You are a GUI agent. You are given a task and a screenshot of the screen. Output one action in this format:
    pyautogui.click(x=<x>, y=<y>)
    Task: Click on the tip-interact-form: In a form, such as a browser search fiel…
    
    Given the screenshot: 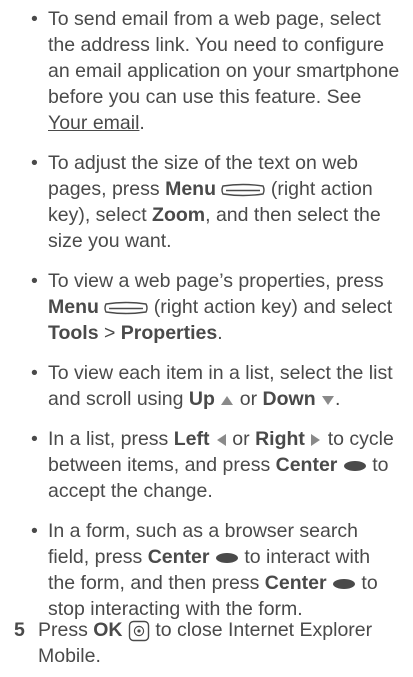 What is the action you would take?
    pyautogui.click(x=215, y=570)
    